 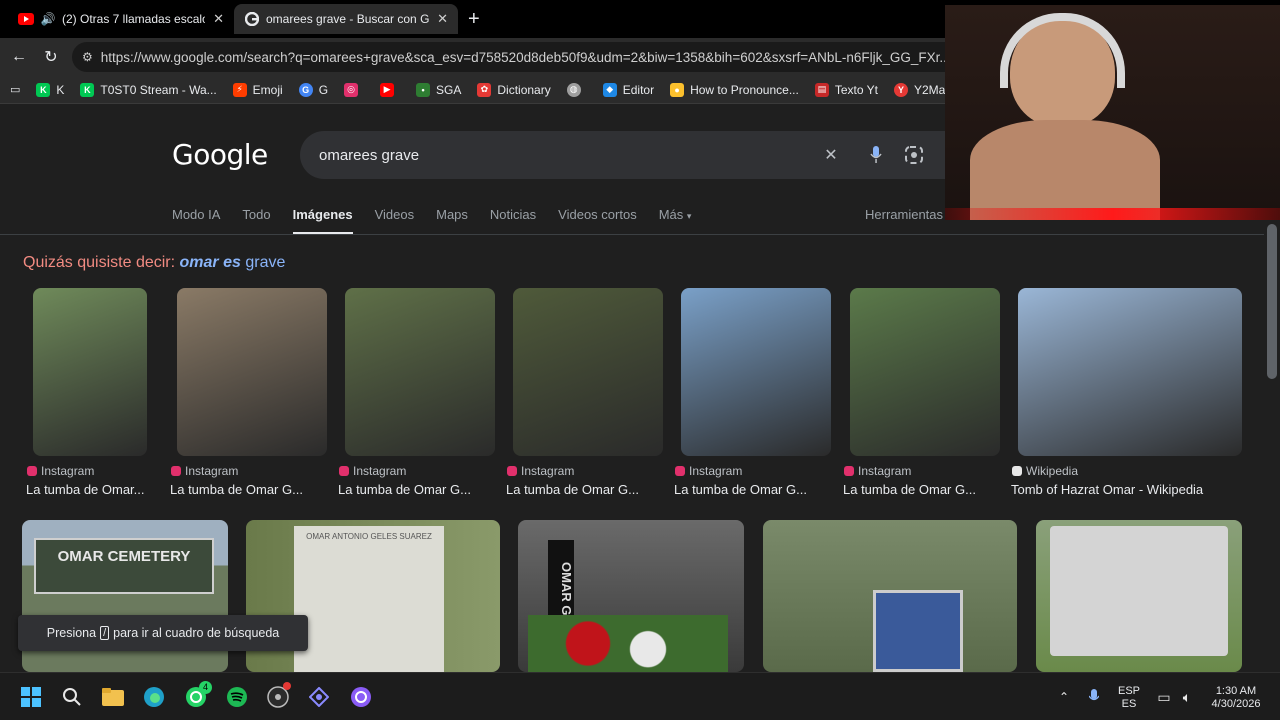 I want to click on recording-indicator, so click(x=287, y=686).